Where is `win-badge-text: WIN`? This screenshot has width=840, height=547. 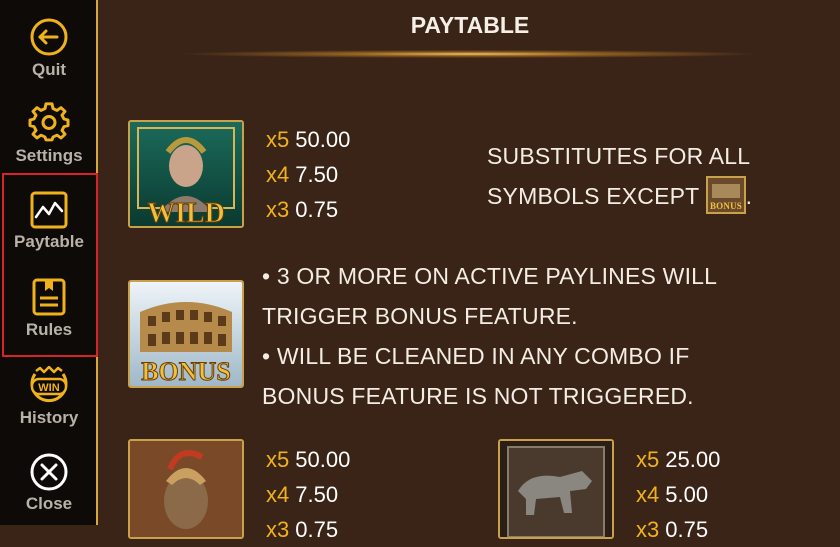 win-badge-text: WIN is located at coordinates (48, 388).